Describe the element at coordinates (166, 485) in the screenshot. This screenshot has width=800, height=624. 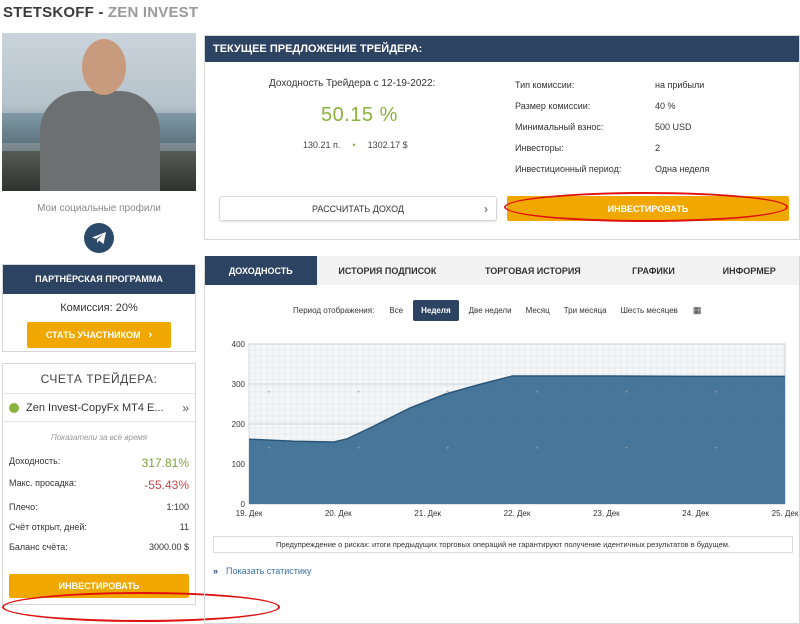
I see `stat-value: -55.43%` at that location.